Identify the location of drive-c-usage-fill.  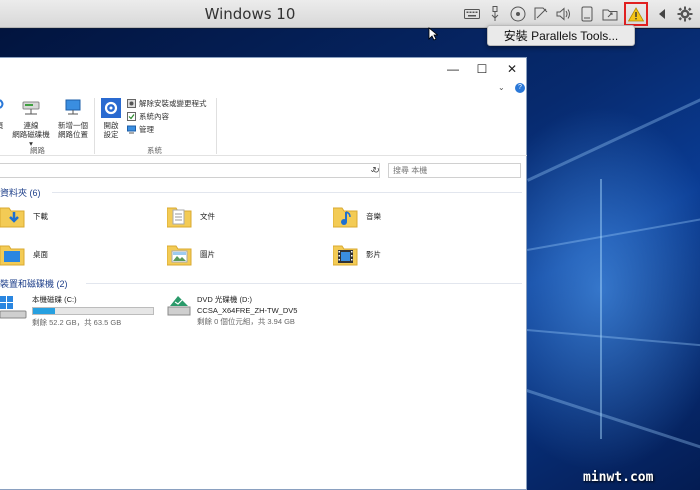
(44, 311).